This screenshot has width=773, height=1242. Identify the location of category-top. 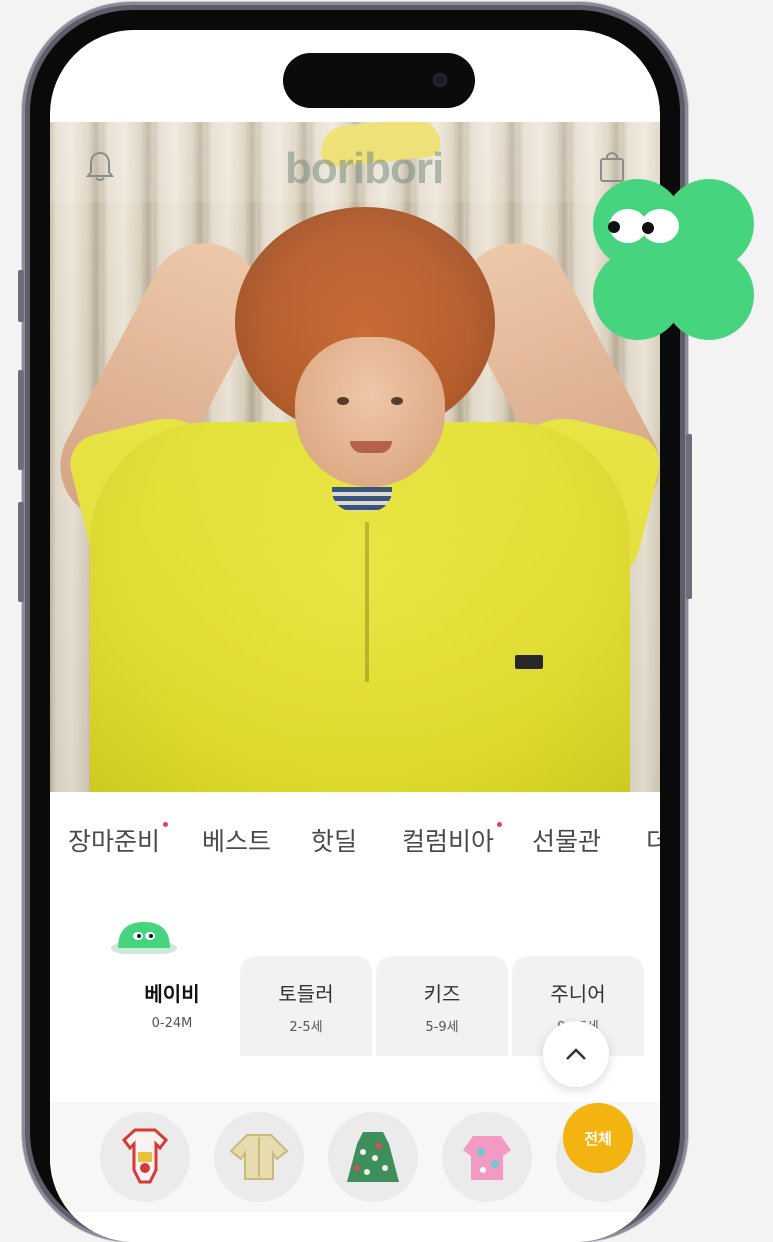
(259, 1157).